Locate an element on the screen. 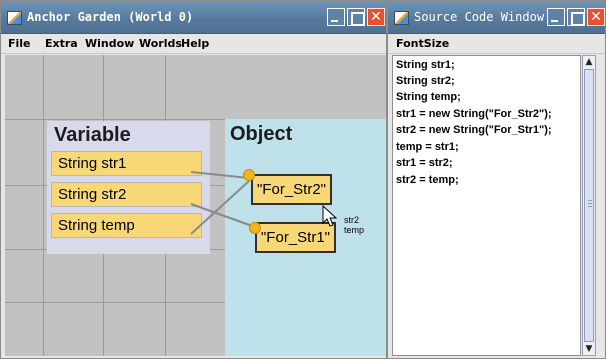 The width and height of the screenshot is (606, 359). vertical-scrollbar: ▲ ▼ is located at coordinates (589, 205).